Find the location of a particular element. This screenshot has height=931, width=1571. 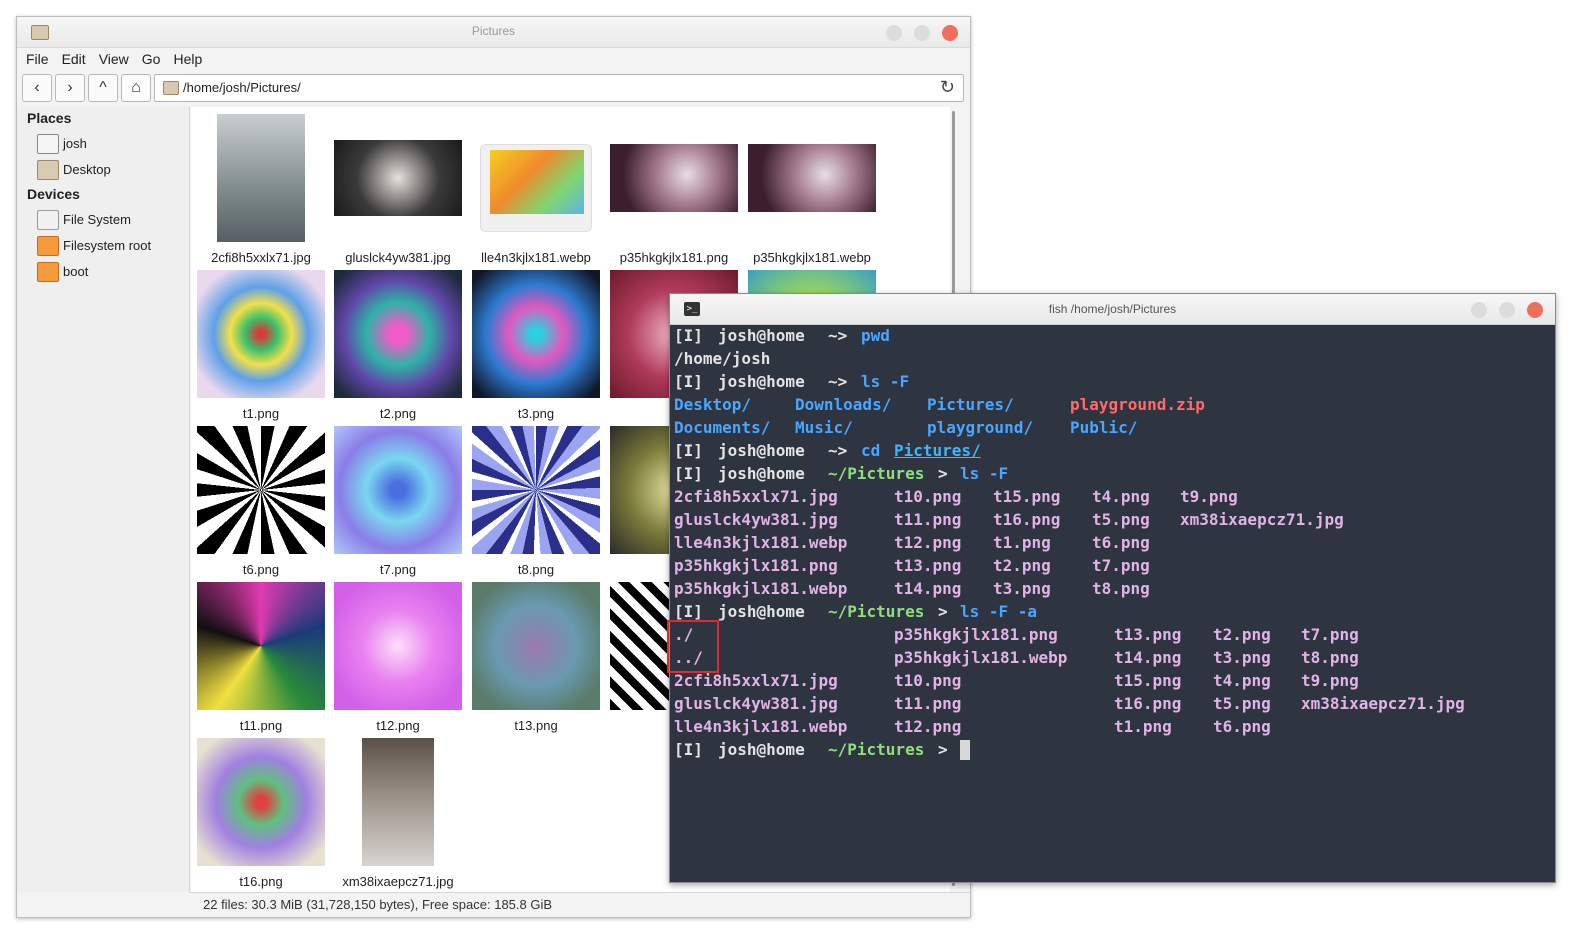

home-button: ⌂ is located at coordinates (136, 88).